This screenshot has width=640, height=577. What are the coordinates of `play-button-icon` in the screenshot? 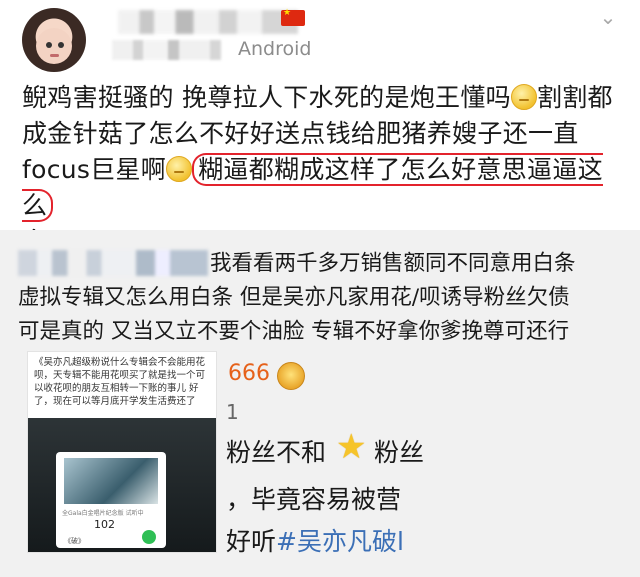 It's located at (149, 537).